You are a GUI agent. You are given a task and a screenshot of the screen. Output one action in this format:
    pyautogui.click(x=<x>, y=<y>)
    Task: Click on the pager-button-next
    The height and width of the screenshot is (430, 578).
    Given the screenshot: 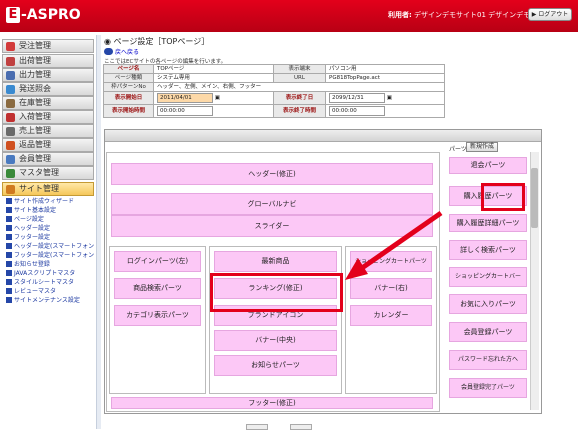 What is the action you would take?
    pyautogui.click(x=301, y=427)
    